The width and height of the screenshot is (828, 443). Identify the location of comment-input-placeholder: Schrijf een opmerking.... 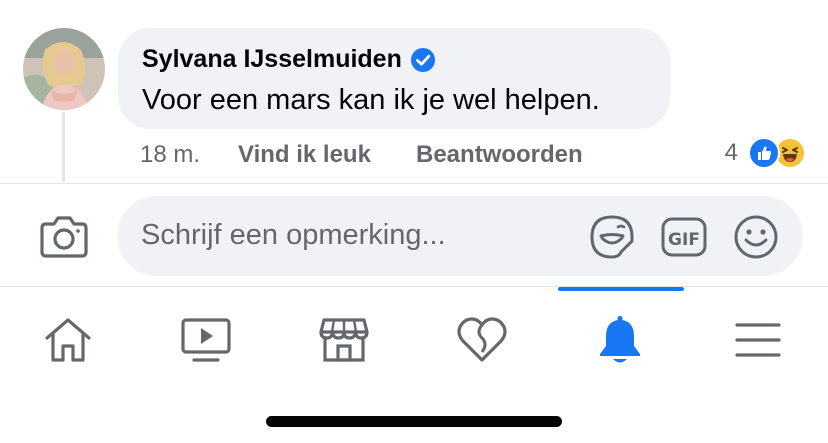
(293, 235).